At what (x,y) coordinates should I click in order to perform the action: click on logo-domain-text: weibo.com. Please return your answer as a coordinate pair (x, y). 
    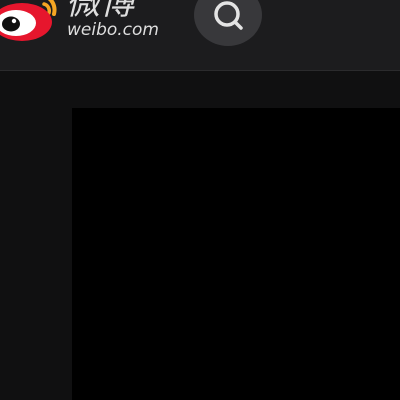
    Looking at the image, I should click on (113, 30).